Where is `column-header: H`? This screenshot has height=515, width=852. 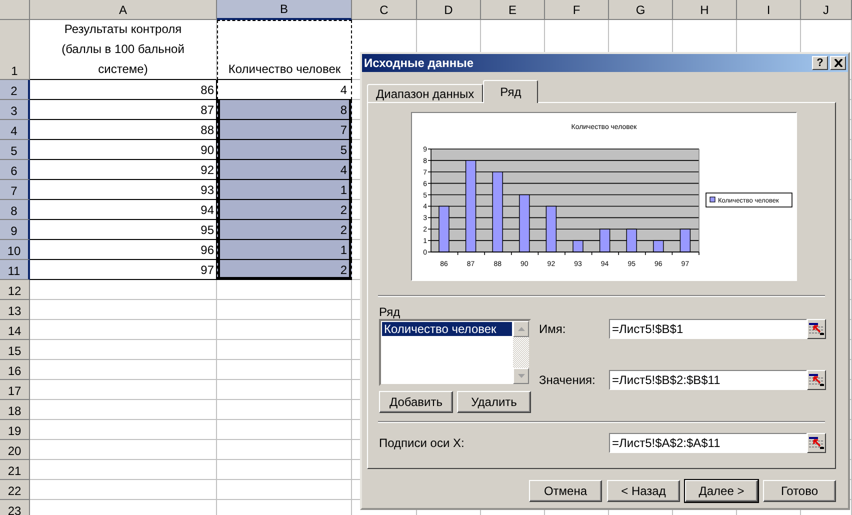 column-header: H is located at coordinates (705, 10).